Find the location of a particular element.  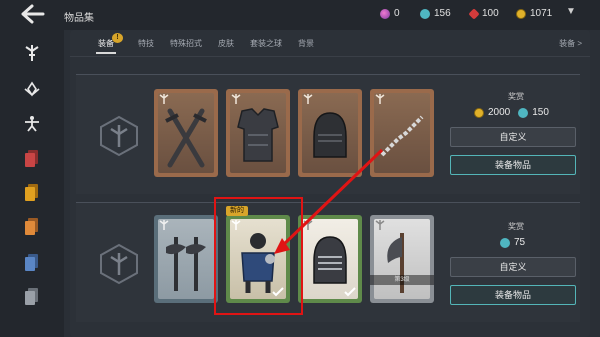

annotation-arrow-icon is located at coordinates (329, 201).